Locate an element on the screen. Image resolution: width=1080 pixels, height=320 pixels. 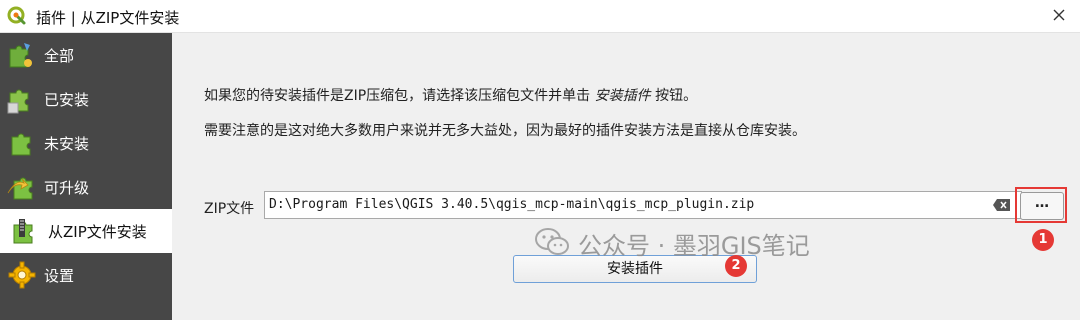
instruction-text-part: 如果您的待安装插件是ZIP压缩包，请选择该压缩包文件并单击 is located at coordinates (399, 96).